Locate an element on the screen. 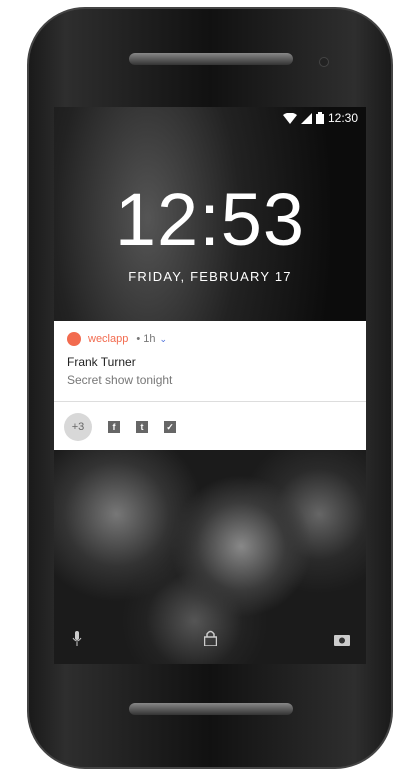  weclapp-app-icon is located at coordinates (74, 339).